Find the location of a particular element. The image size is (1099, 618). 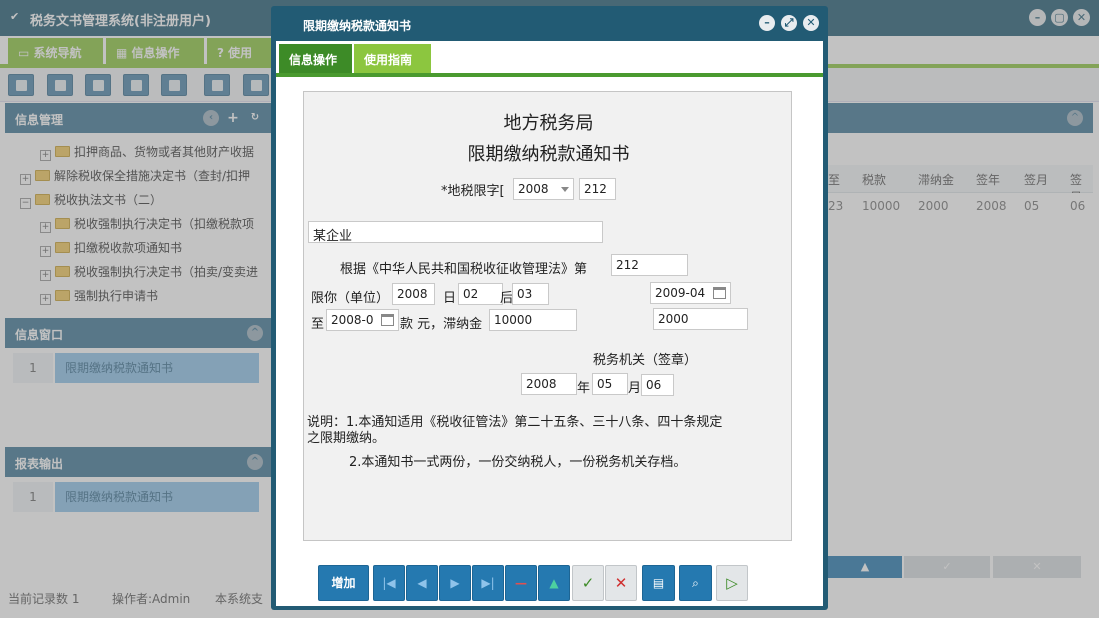

late-fee-field: 2000 is located at coordinates (700, 319).